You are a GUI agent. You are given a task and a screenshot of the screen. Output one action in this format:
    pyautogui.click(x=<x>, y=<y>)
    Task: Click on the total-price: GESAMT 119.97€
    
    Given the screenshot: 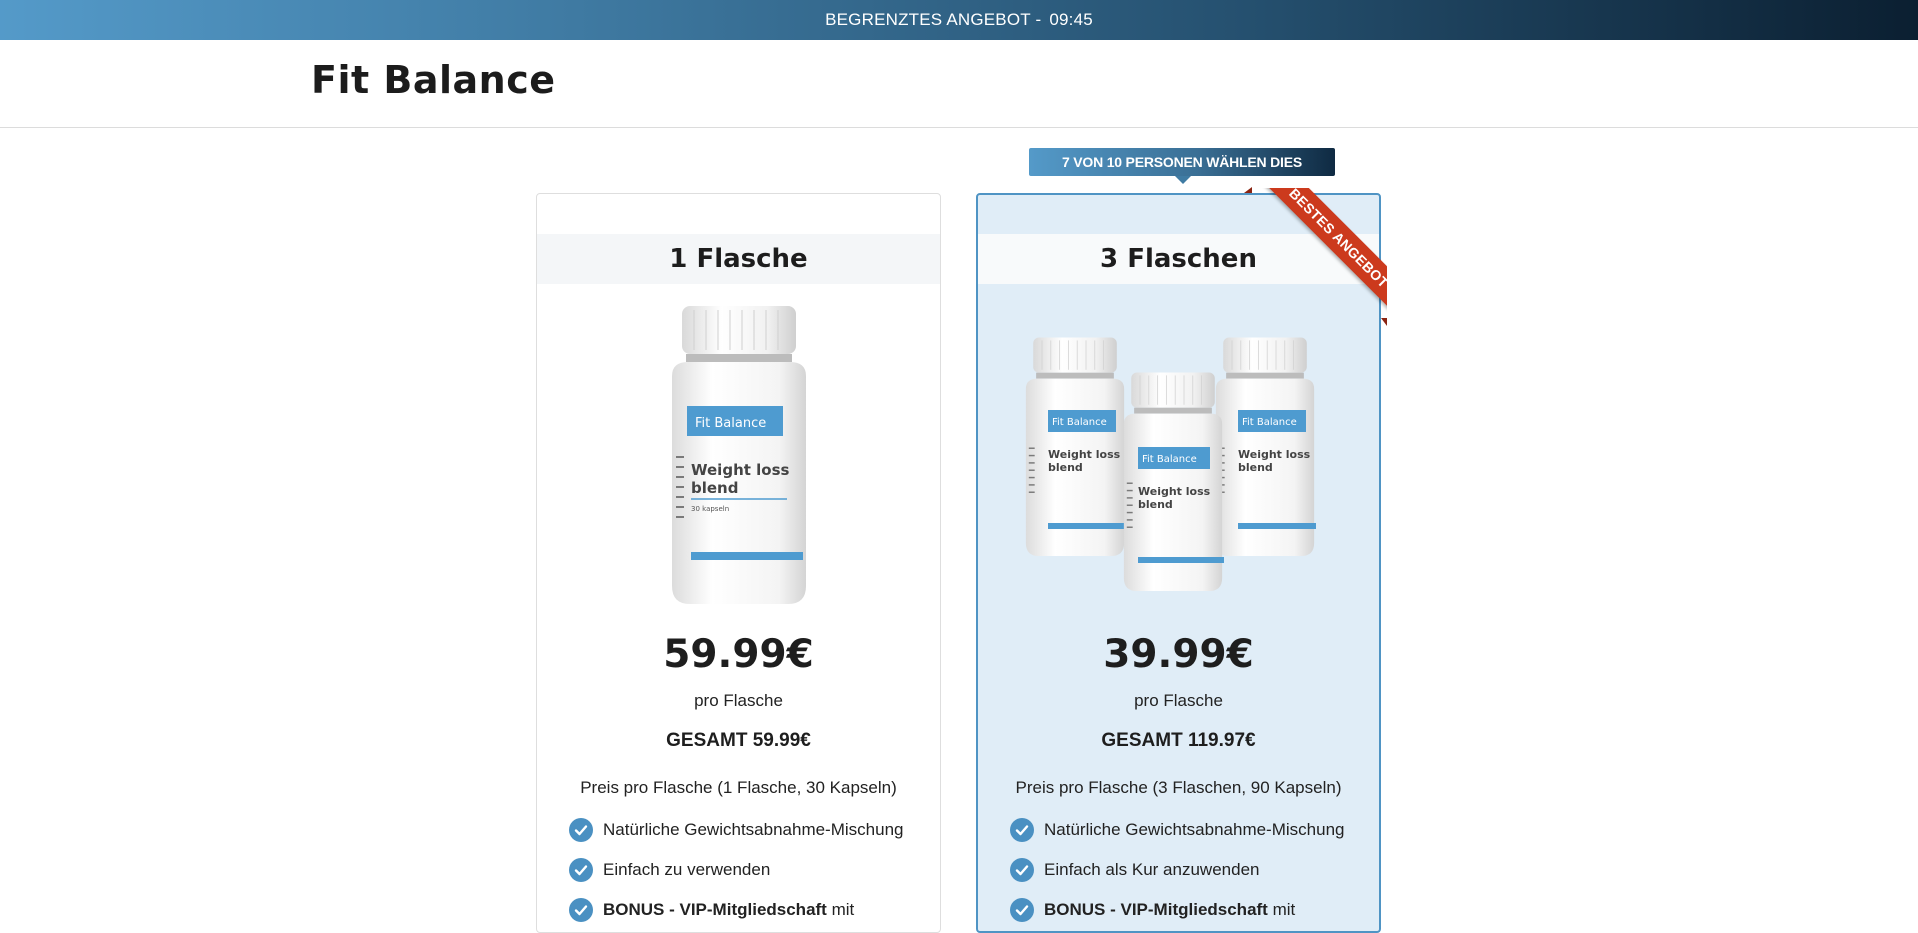 What is the action you would take?
    pyautogui.click(x=1178, y=740)
    